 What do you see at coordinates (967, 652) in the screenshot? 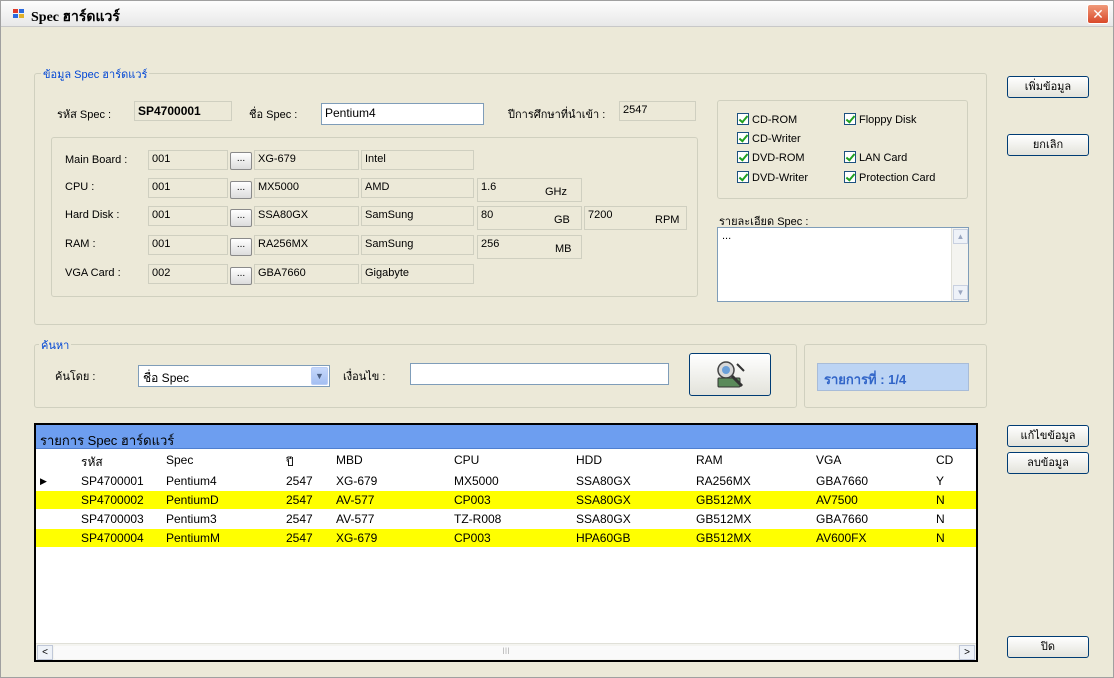
I see `scroll-right-icon: >` at bounding box center [967, 652].